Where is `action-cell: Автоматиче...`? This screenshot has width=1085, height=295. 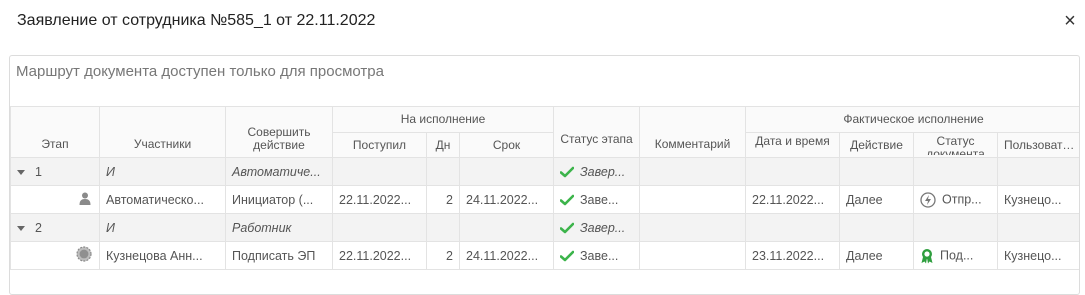
action-cell: Автоматиче... is located at coordinates (279, 171).